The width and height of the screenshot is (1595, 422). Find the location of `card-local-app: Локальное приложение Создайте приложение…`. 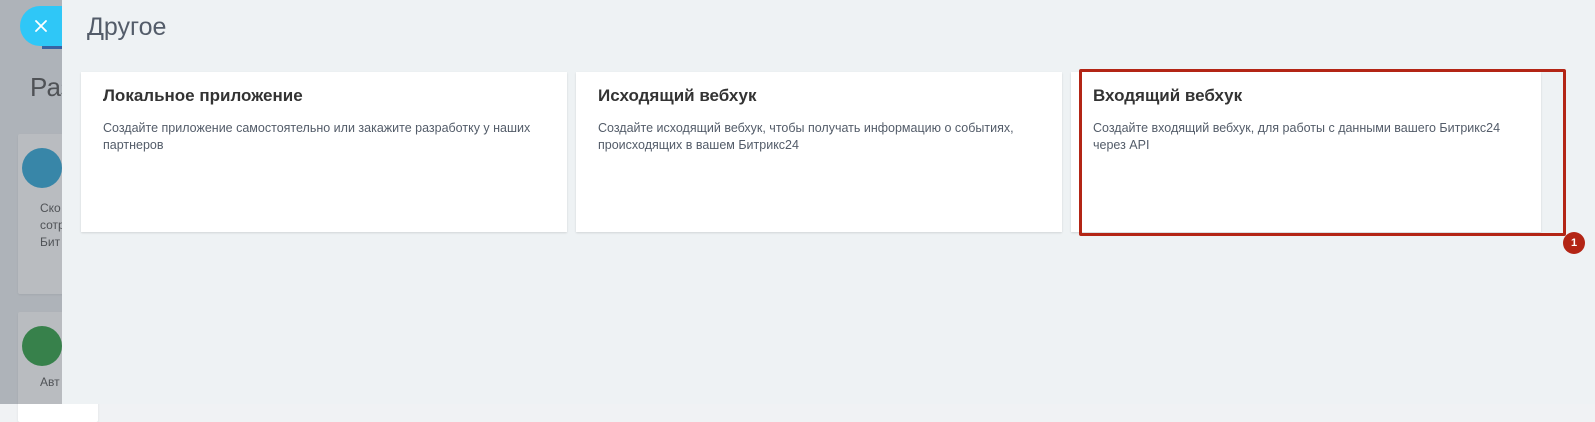

card-local-app: Локальное приложение Создайте приложение… is located at coordinates (324, 152).